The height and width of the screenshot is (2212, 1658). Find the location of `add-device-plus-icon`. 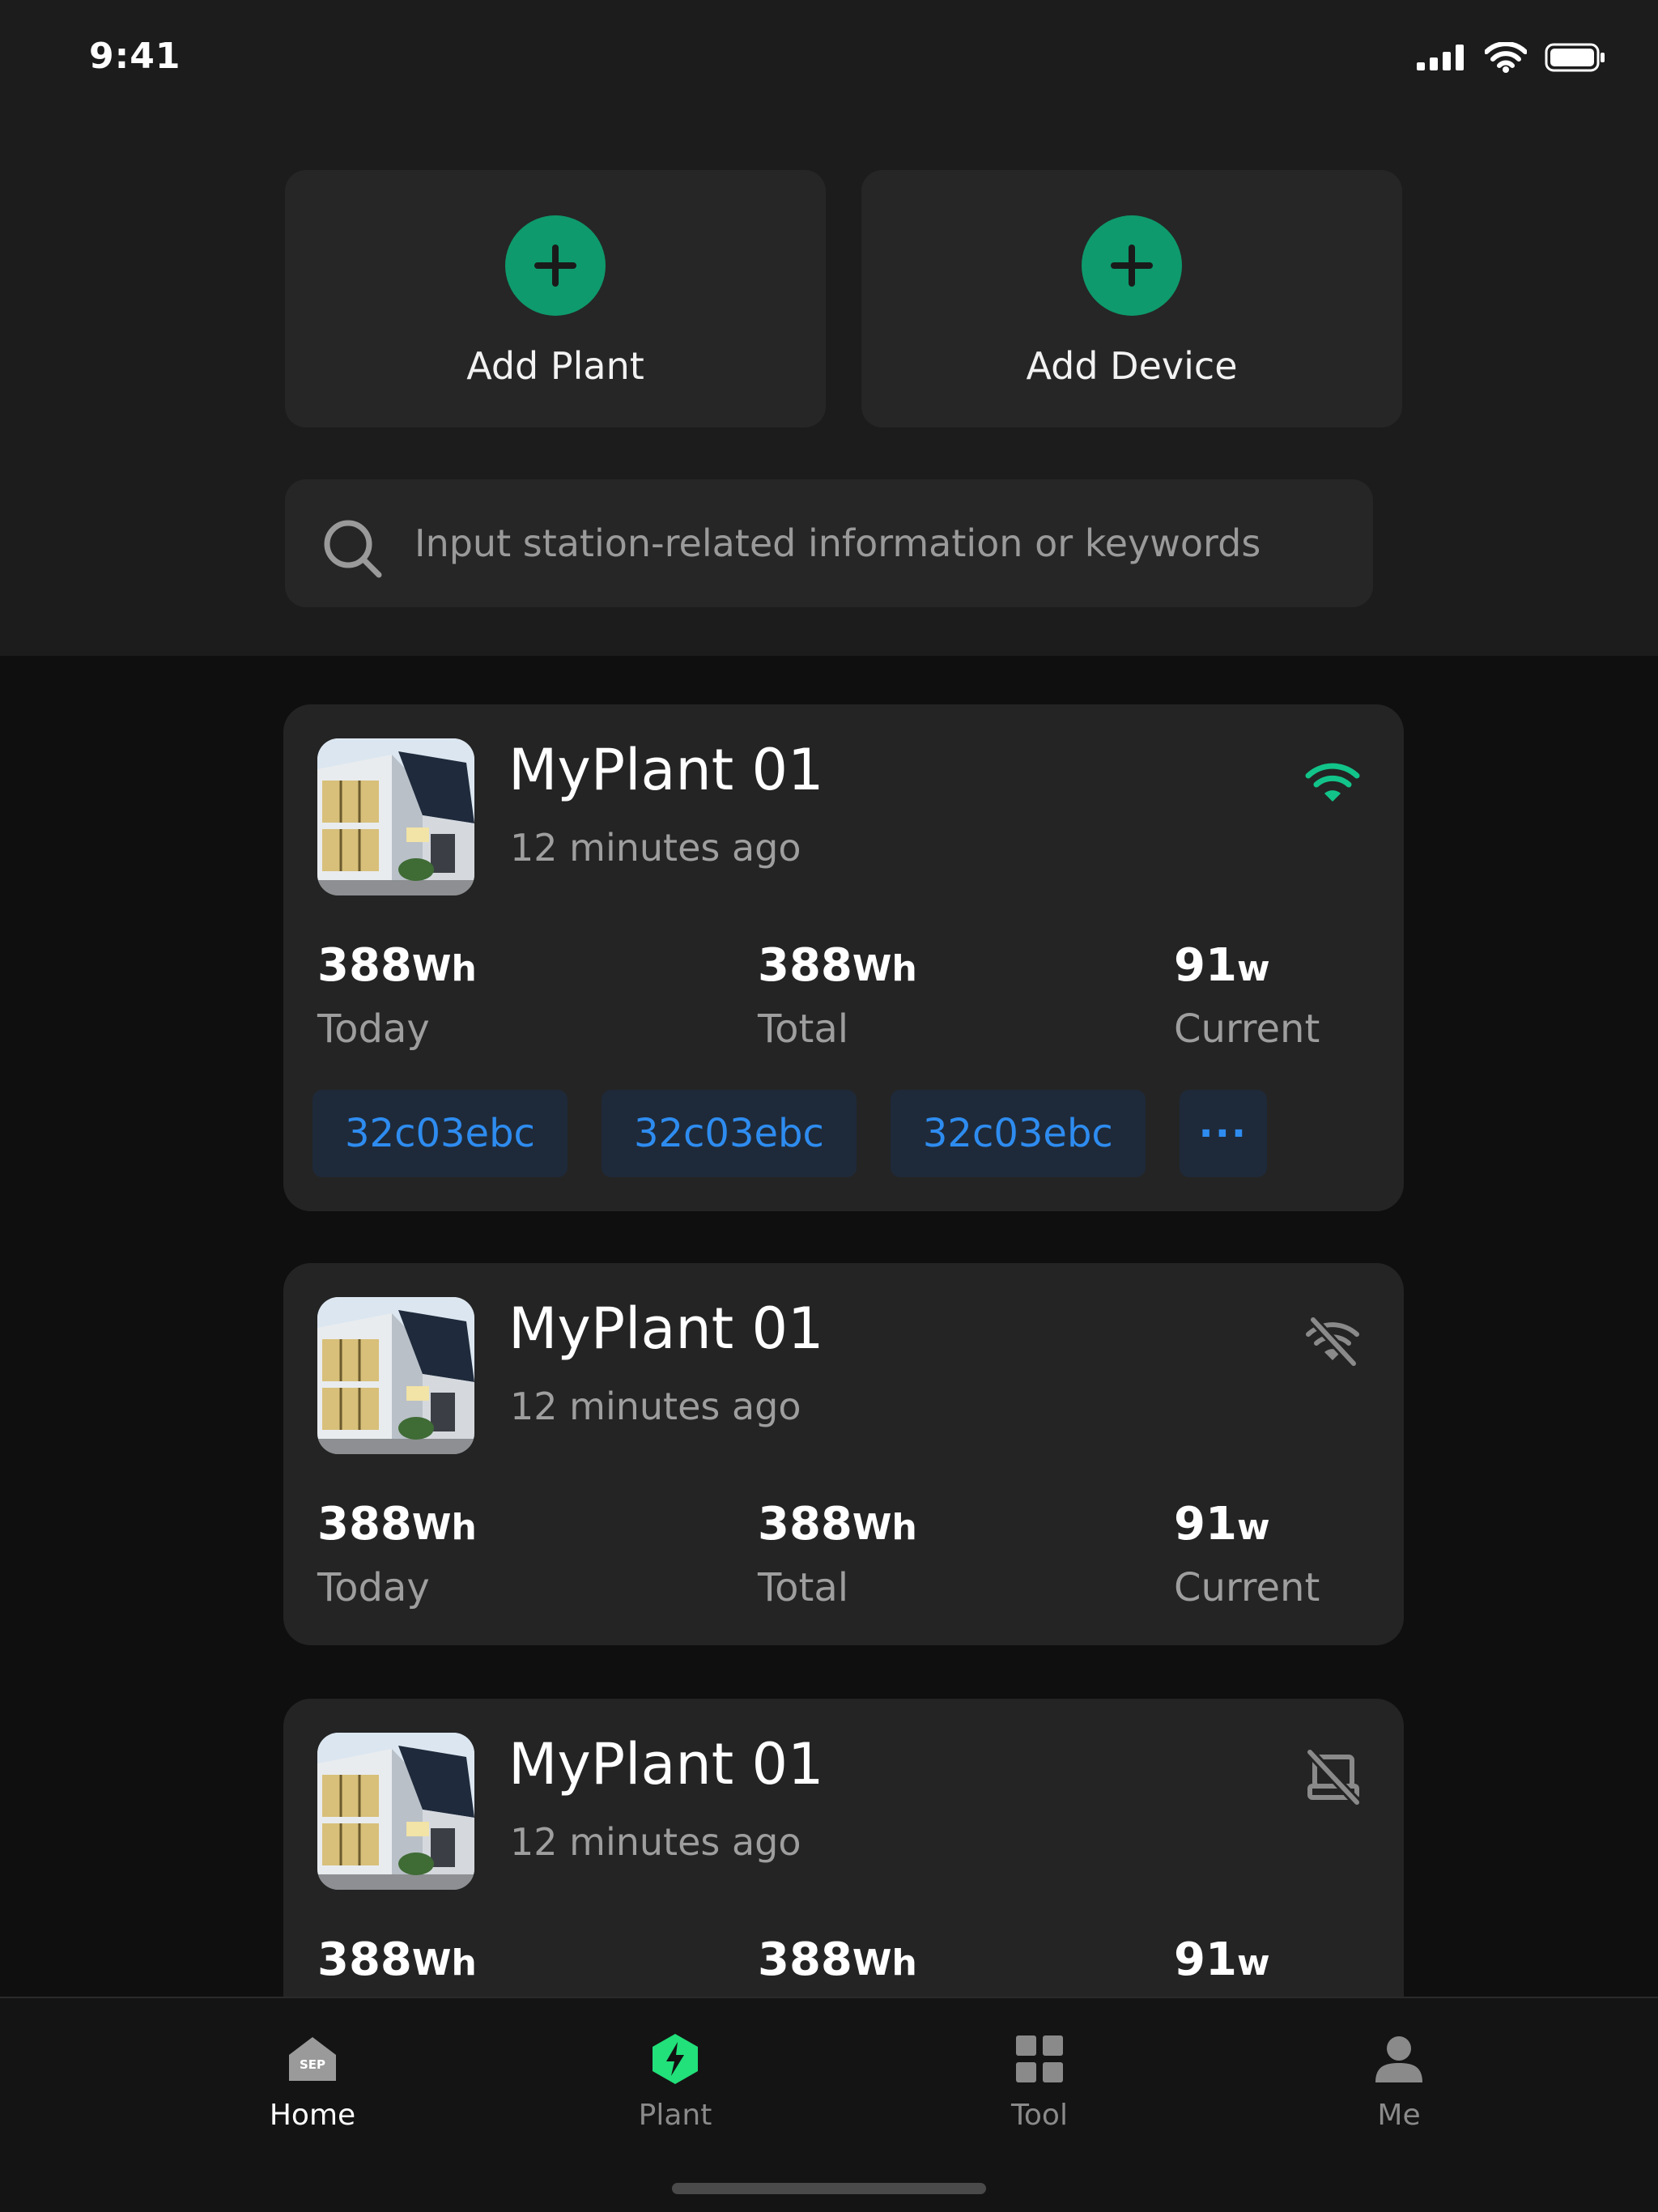

add-device-plus-icon is located at coordinates (1132, 265).